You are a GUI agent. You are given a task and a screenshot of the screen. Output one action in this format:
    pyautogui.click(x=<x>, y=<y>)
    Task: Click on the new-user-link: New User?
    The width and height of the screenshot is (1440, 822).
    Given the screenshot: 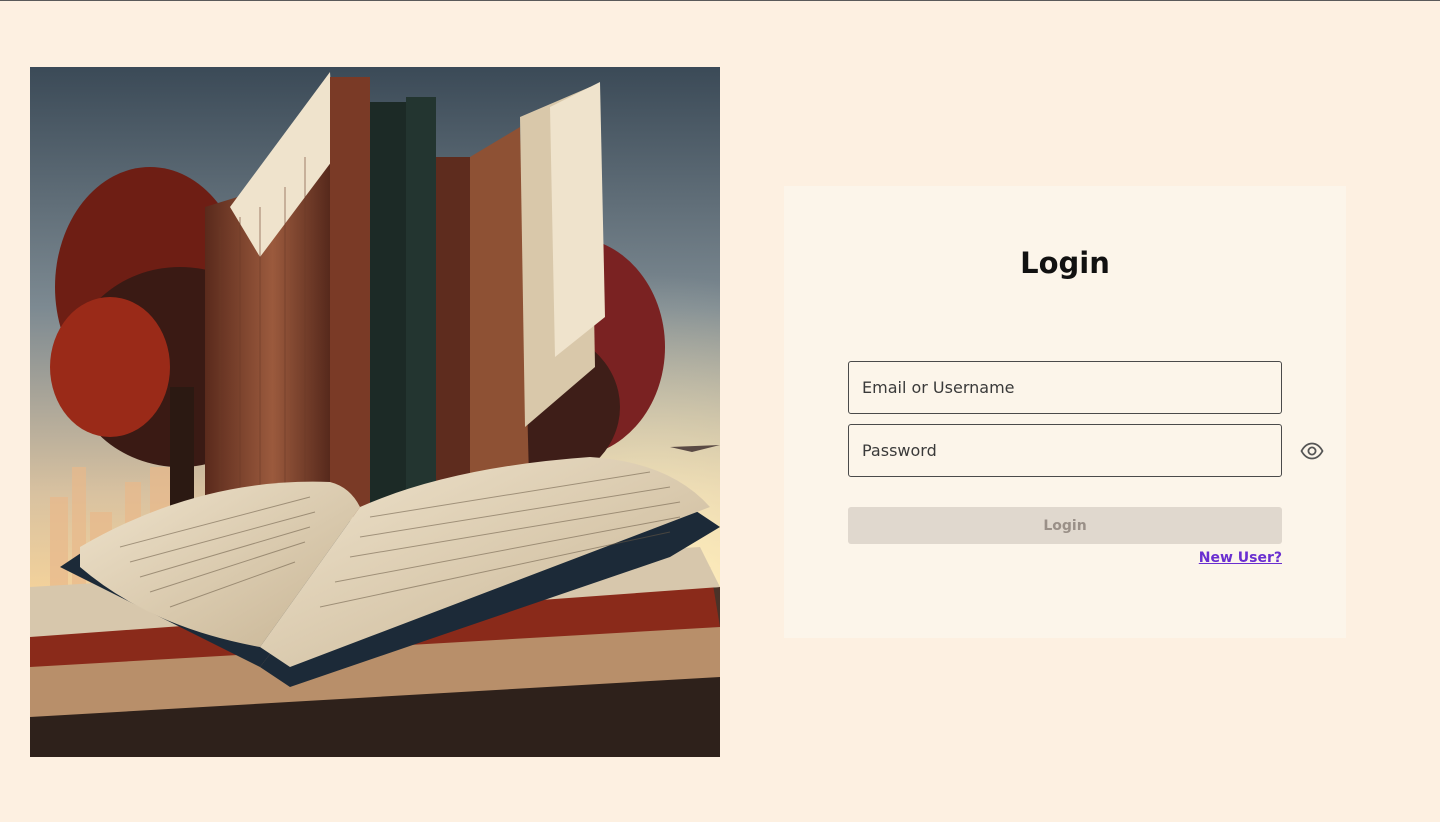 What is the action you would take?
    pyautogui.click(x=1240, y=558)
    